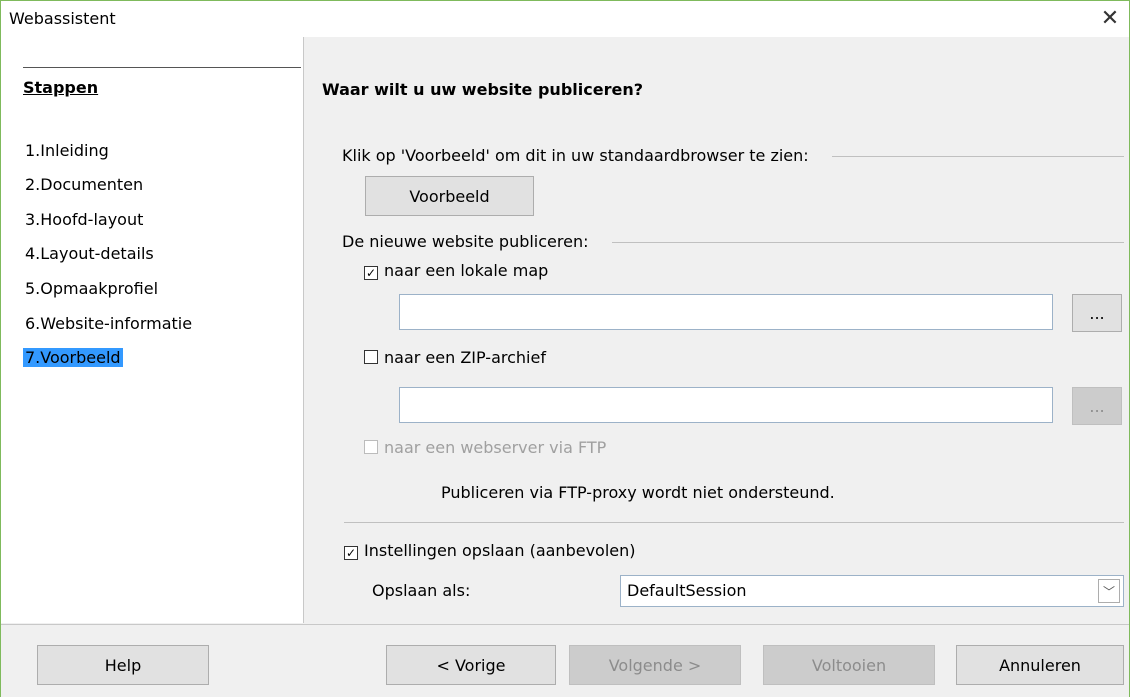 The height and width of the screenshot is (697, 1130). Describe the element at coordinates (449, 196) in the screenshot. I see `preview-button: Voorbeeld` at that location.